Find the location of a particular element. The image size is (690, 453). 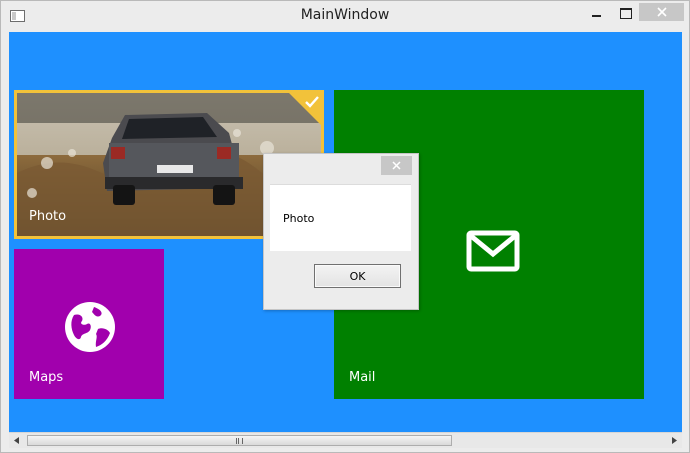

grip-icon is located at coordinates (239, 441).